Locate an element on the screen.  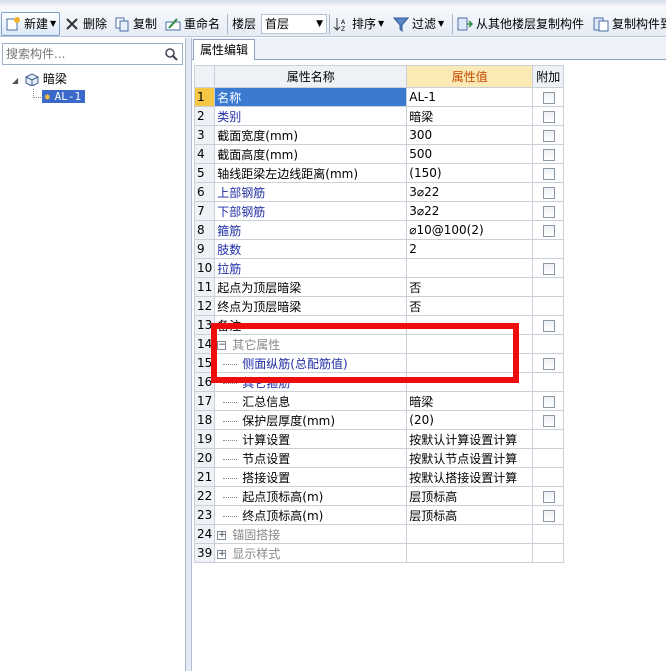
table-row: 8 箍筋 ⌀10@100(2) is located at coordinates (379, 230).